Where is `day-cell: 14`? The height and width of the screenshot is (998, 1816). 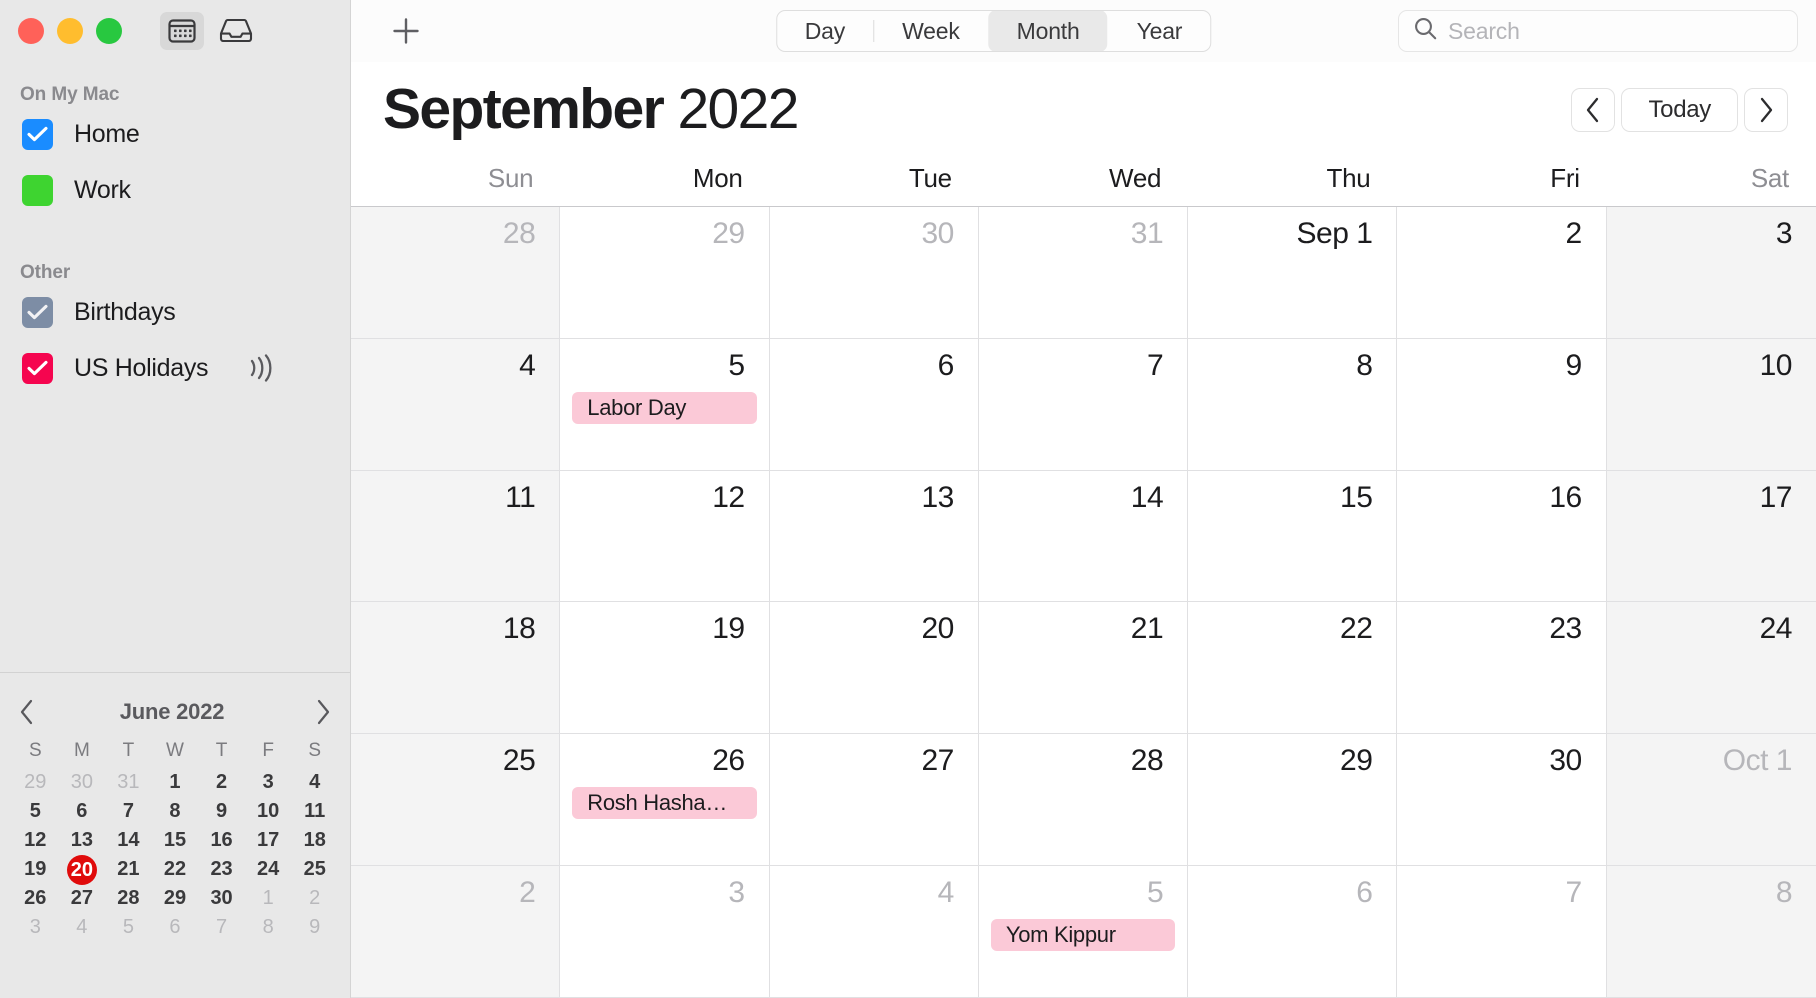 day-cell: 14 is located at coordinates (1083, 536).